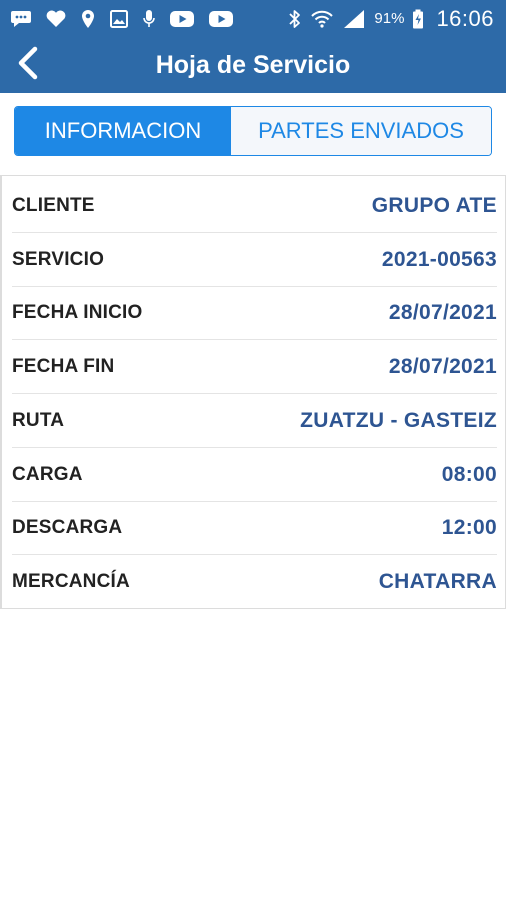  I want to click on info-label: CLIENTE, so click(53, 205).